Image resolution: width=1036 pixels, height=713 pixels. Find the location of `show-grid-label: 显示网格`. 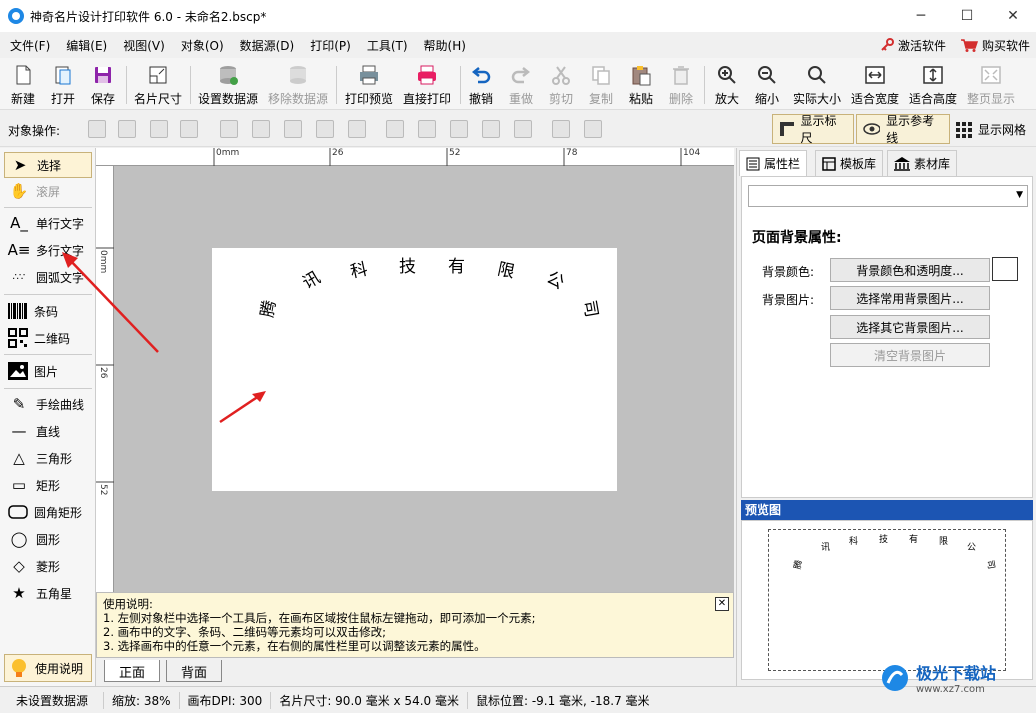

show-grid-label: 显示网格 is located at coordinates (1002, 130).